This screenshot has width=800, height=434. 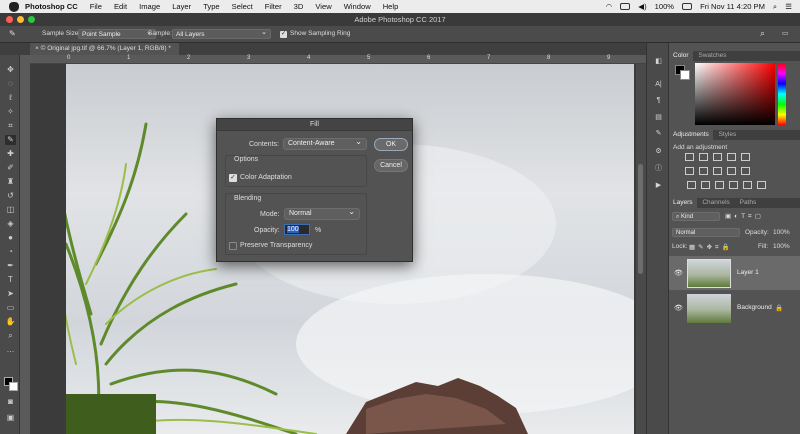 What do you see at coordinates (711, 247) in the screenshot?
I see `lock-icons: ▦✎✥⌗🔒` at bounding box center [711, 247].